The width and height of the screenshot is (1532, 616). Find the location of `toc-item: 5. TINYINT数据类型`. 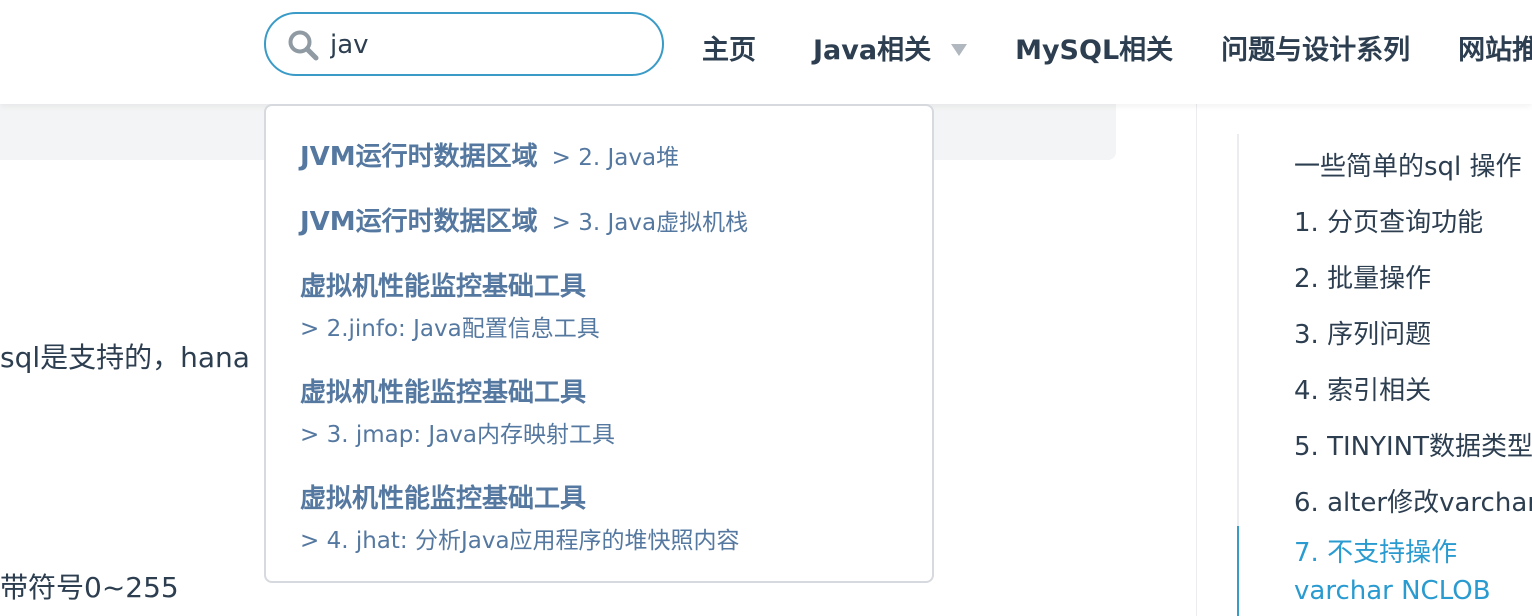

toc-item: 5. TINYINT数据类型 is located at coordinates (1413, 444).